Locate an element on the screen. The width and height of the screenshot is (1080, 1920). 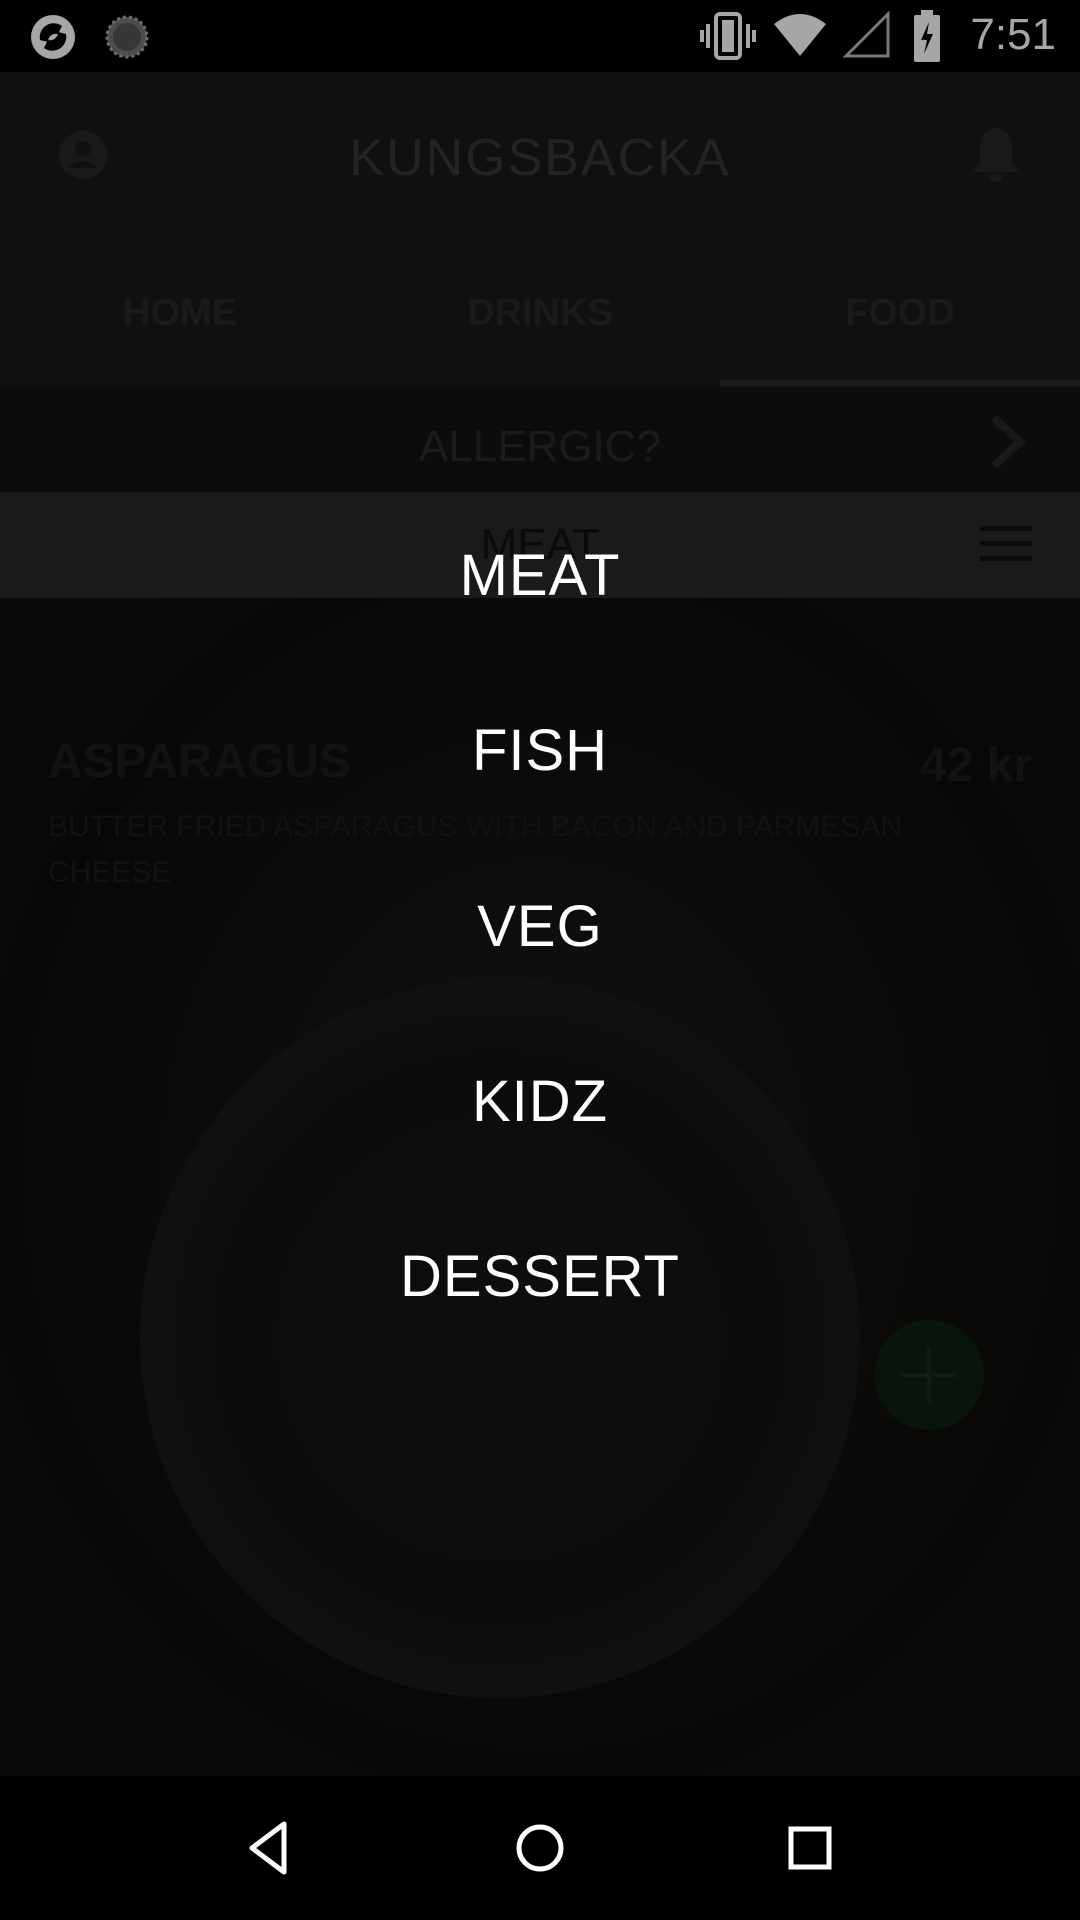
menu-item-kidz: KIDZ is located at coordinates (540, 1101).